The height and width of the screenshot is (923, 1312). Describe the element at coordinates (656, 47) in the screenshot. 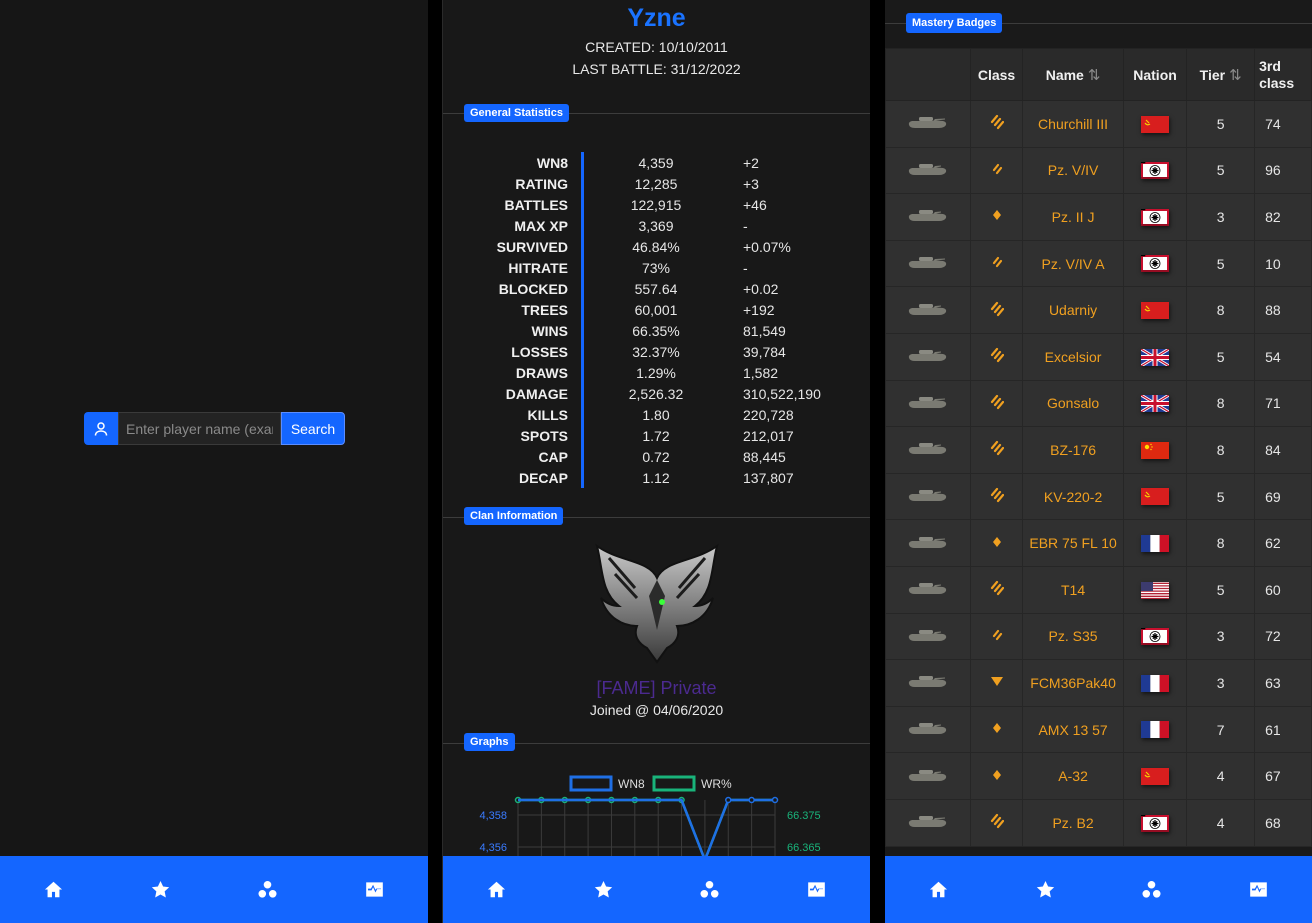

I see `created-date: CREATED: 10/10/2011` at that location.